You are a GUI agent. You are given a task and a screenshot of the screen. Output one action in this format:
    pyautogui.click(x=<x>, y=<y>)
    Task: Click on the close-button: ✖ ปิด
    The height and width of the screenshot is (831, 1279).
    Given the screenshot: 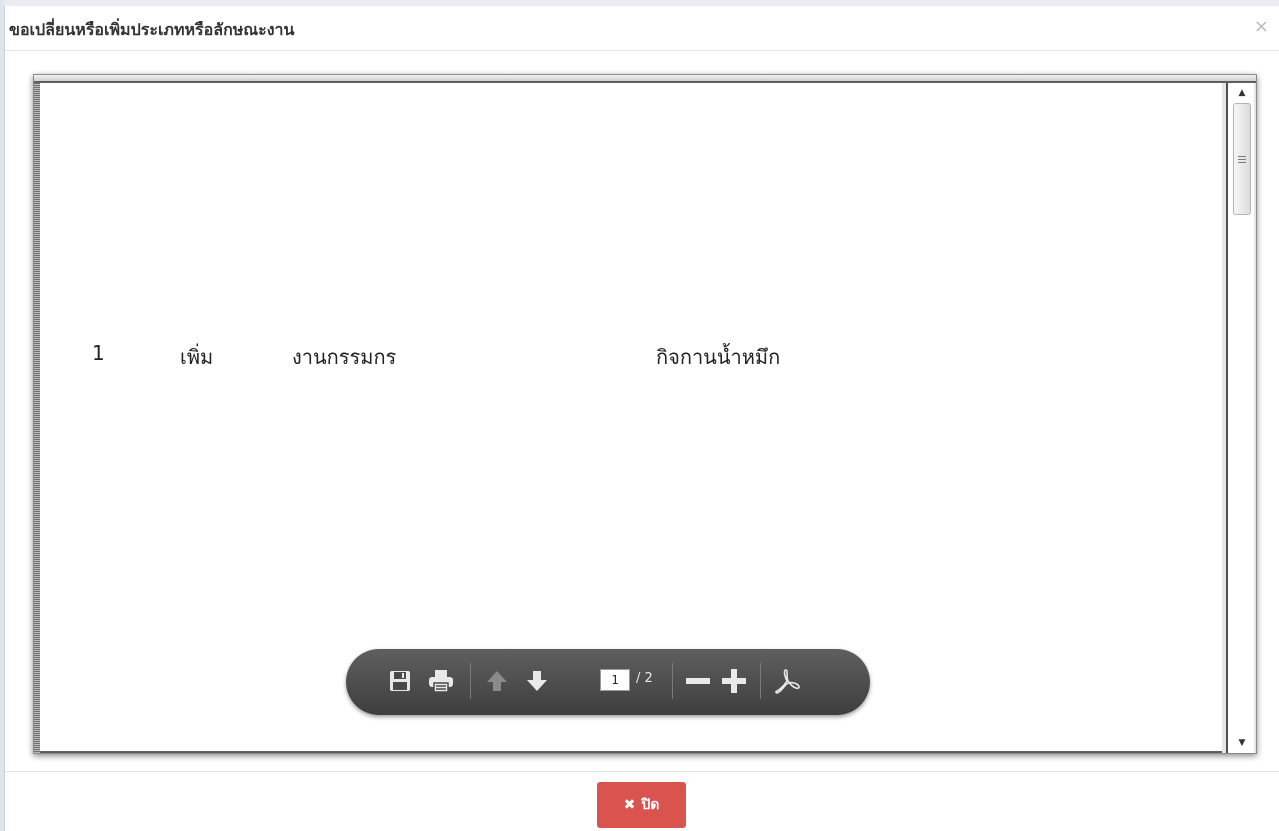 What is the action you would take?
    pyautogui.click(x=641, y=805)
    